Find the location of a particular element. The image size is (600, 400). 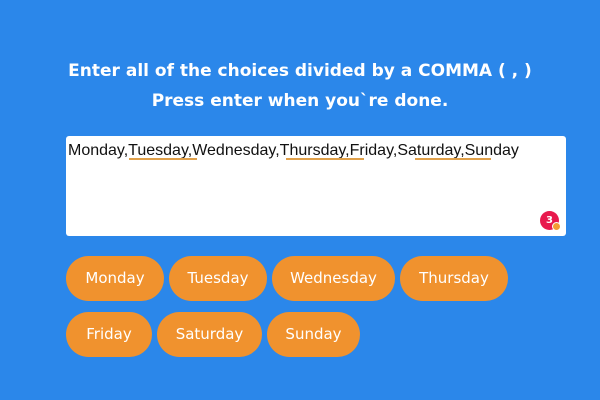

choice-chip-thursday: Thursday is located at coordinates (454, 278).